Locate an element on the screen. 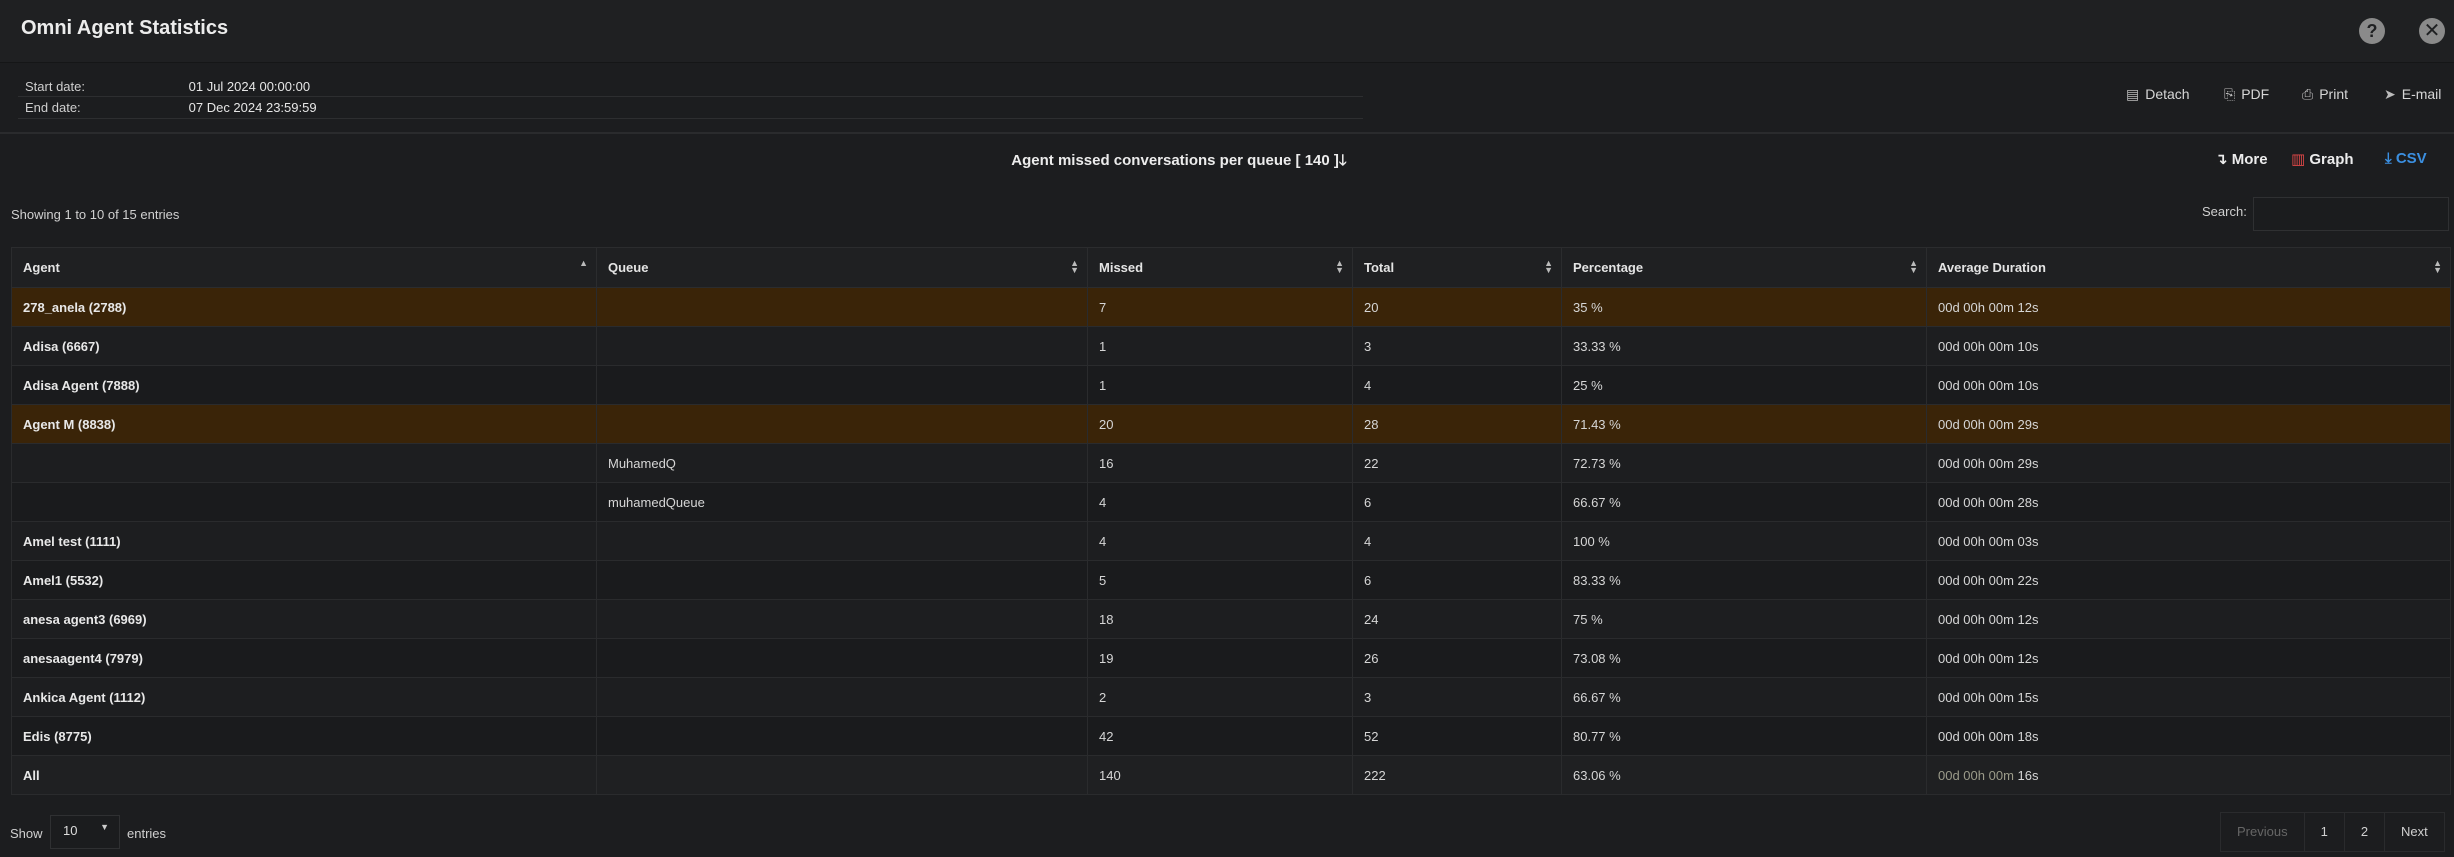  table-row: Adisa (6667) 1 3 33.33 % 00d 00h 00m 10s is located at coordinates (1231, 346).